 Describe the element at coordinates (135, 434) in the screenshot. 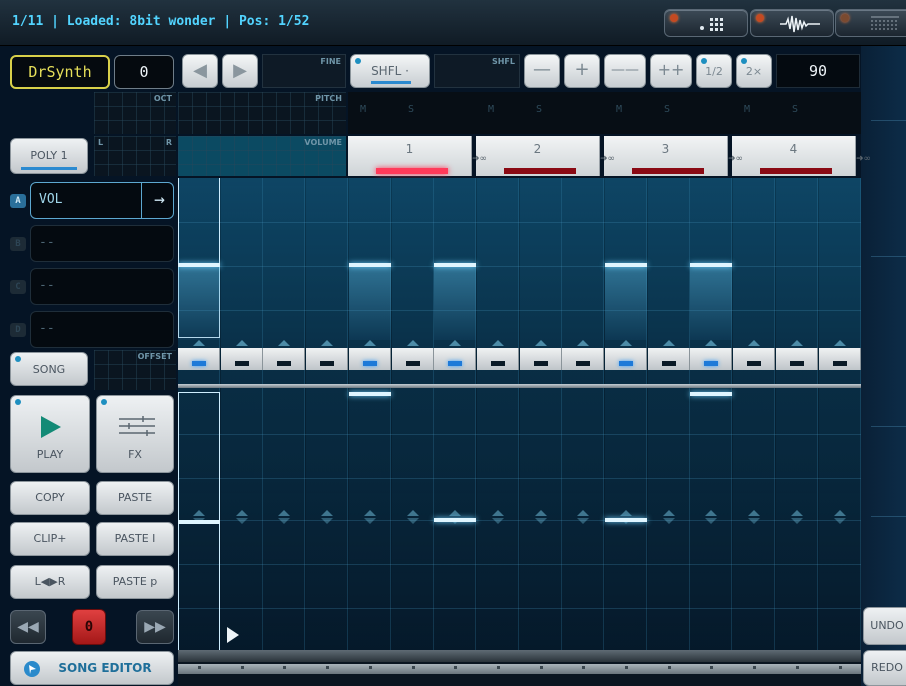

I see `fx-button: FX` at that location.